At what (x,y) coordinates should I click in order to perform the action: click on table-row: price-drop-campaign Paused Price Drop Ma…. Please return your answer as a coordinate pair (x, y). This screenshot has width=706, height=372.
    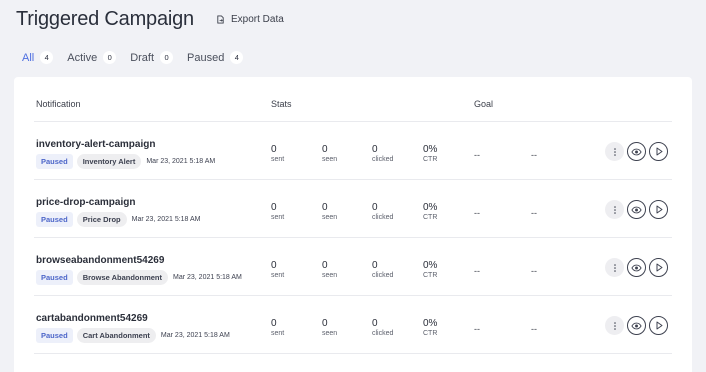
    Looking at the image, I should click on (353, 208).